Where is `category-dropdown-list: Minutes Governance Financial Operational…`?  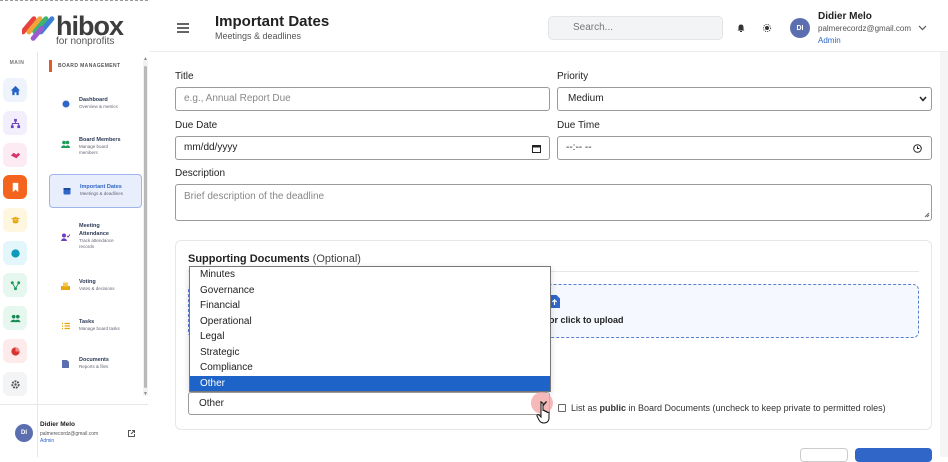 category-dropdown-list: Minutes Governance Financial Operational… is located at coordinates (370, 329).